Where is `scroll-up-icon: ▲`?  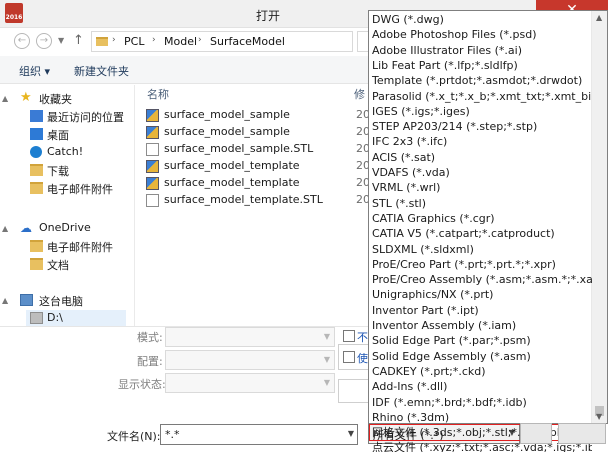 scroll-up-icon: ▲ is located at coordinates (599, 17).